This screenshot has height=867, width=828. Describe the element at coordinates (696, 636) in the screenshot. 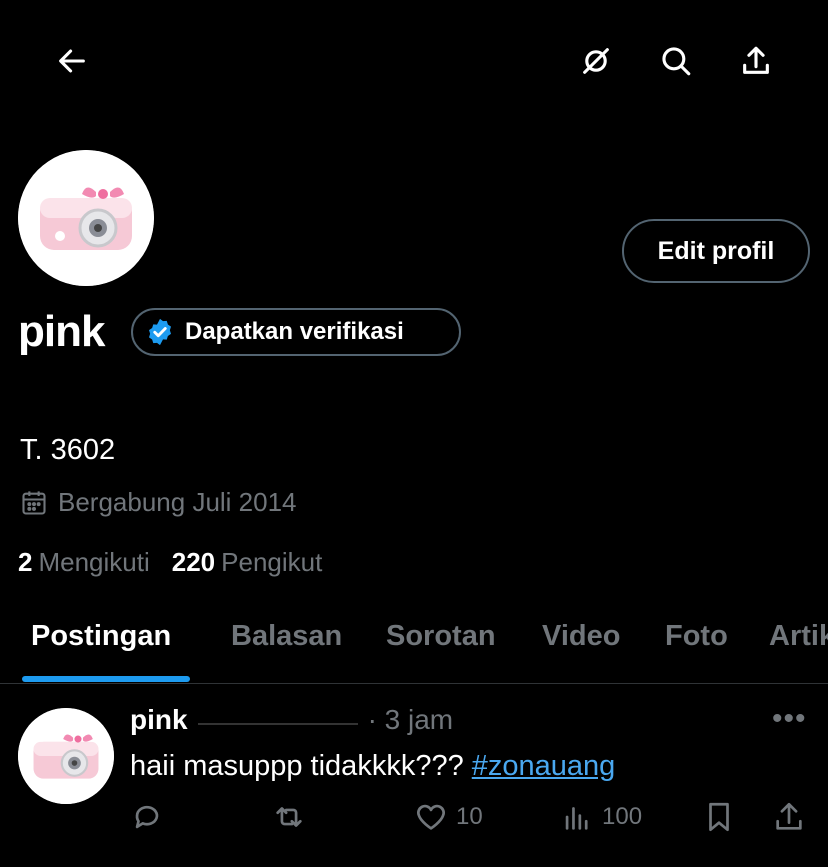

I see `tab-foto: Foto` at that location.